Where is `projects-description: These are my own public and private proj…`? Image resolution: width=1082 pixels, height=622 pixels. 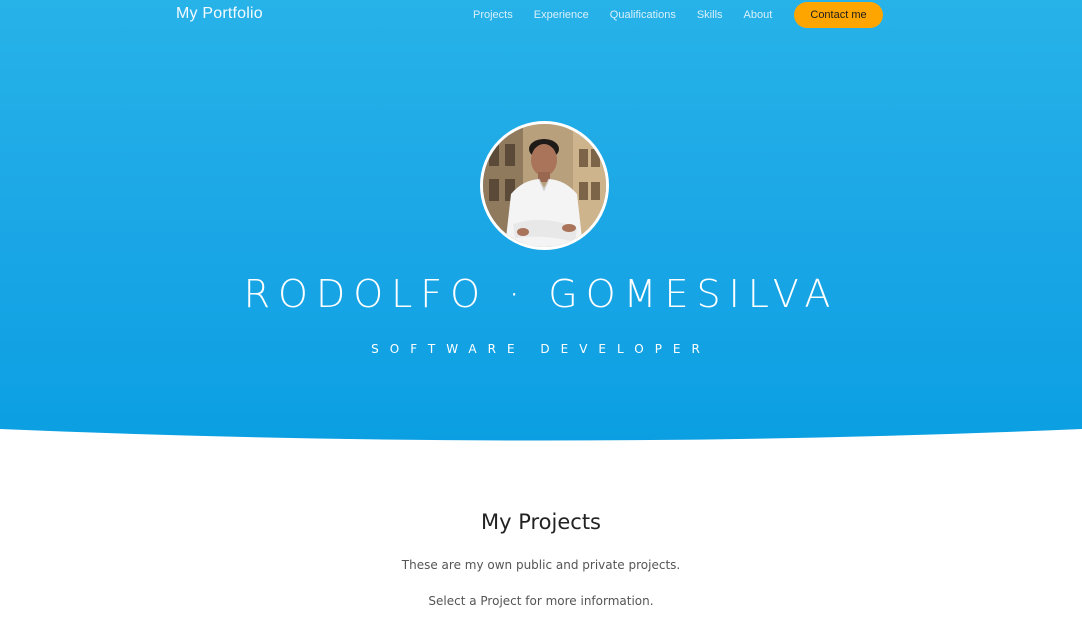
projects-description: These are my own public and private proj… is located at coordinates (541, 565).